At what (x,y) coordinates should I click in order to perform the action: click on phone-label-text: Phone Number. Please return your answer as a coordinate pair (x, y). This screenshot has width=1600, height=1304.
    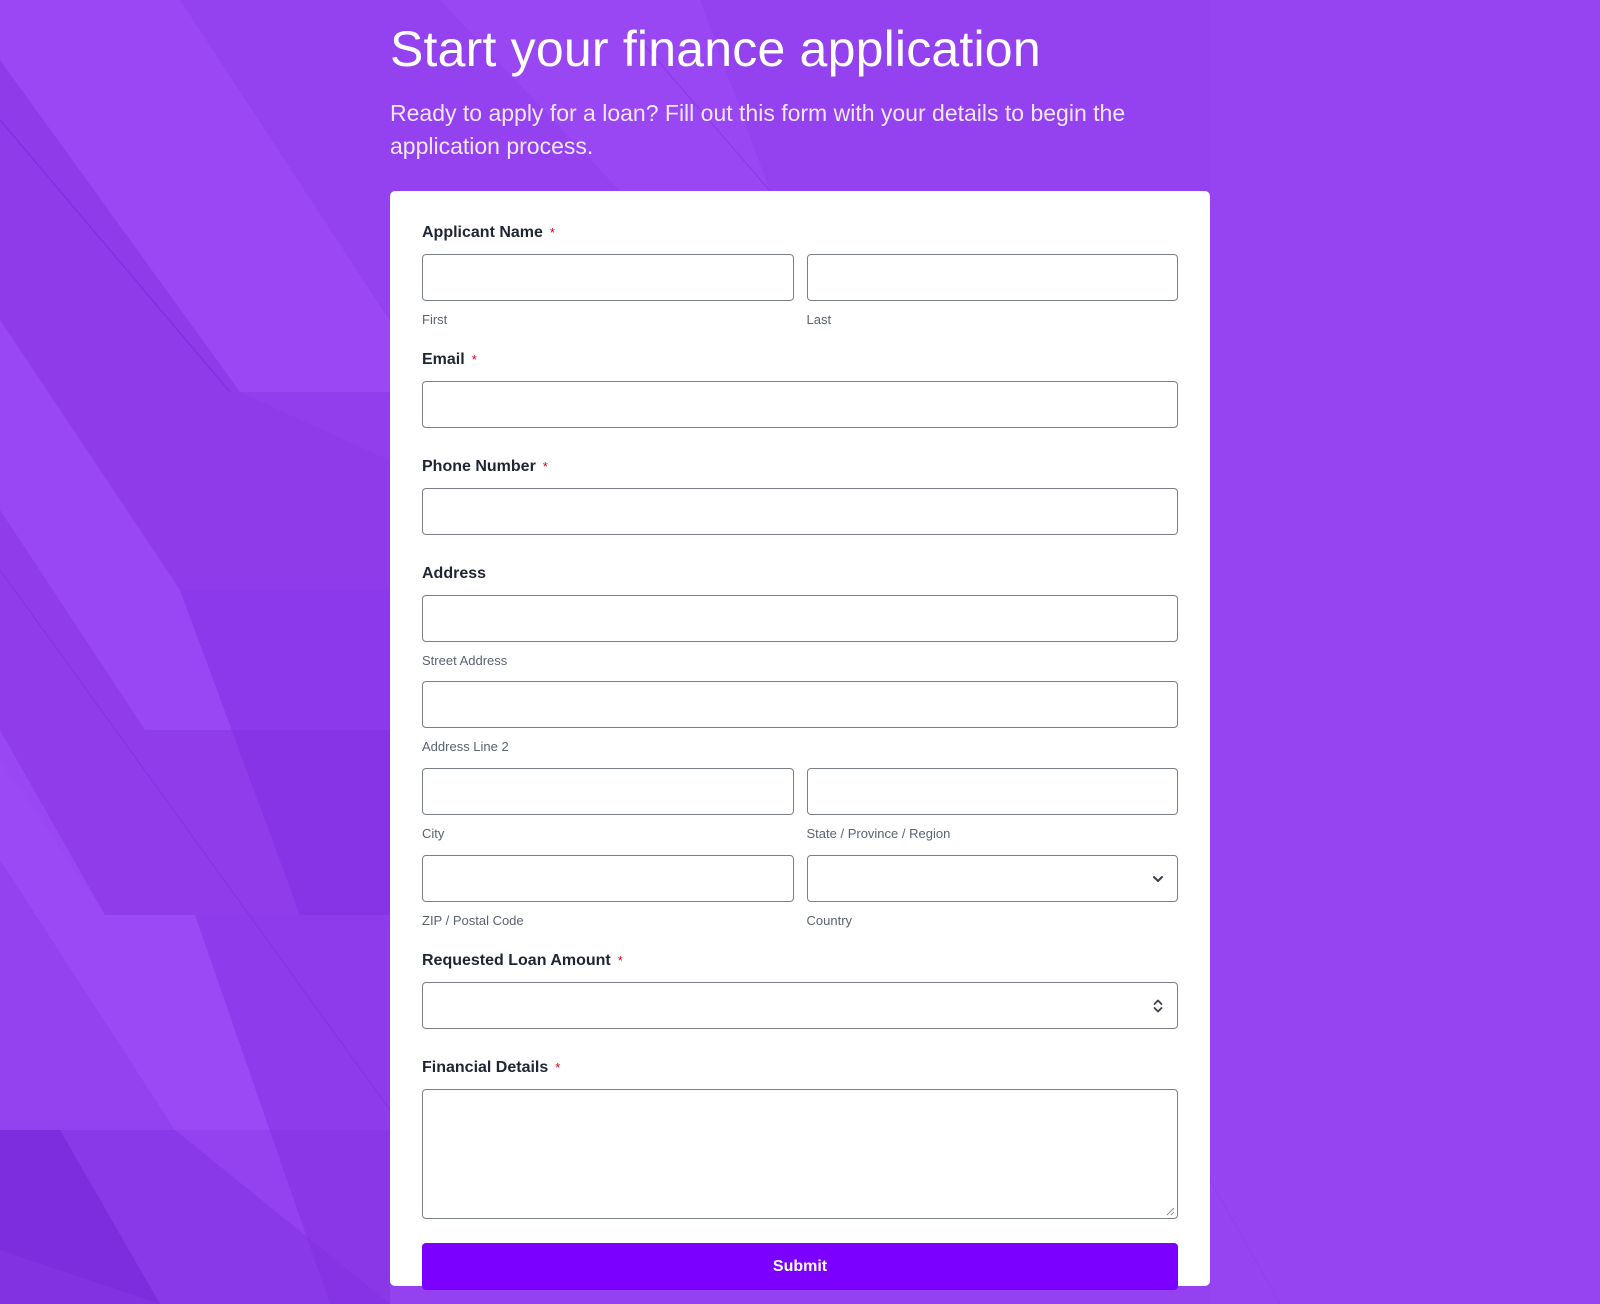
    Looking at the image, I should click on (479, 466).